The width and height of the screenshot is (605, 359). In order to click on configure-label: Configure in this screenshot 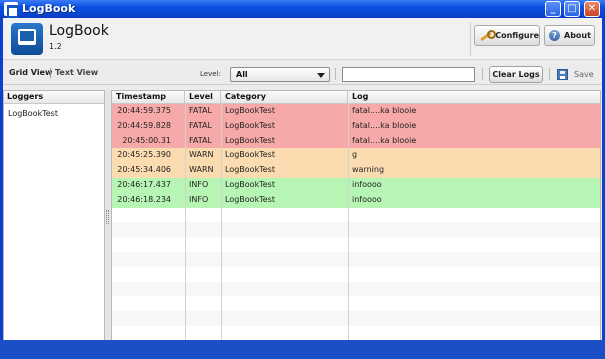, I will do `click(517, 35)`.